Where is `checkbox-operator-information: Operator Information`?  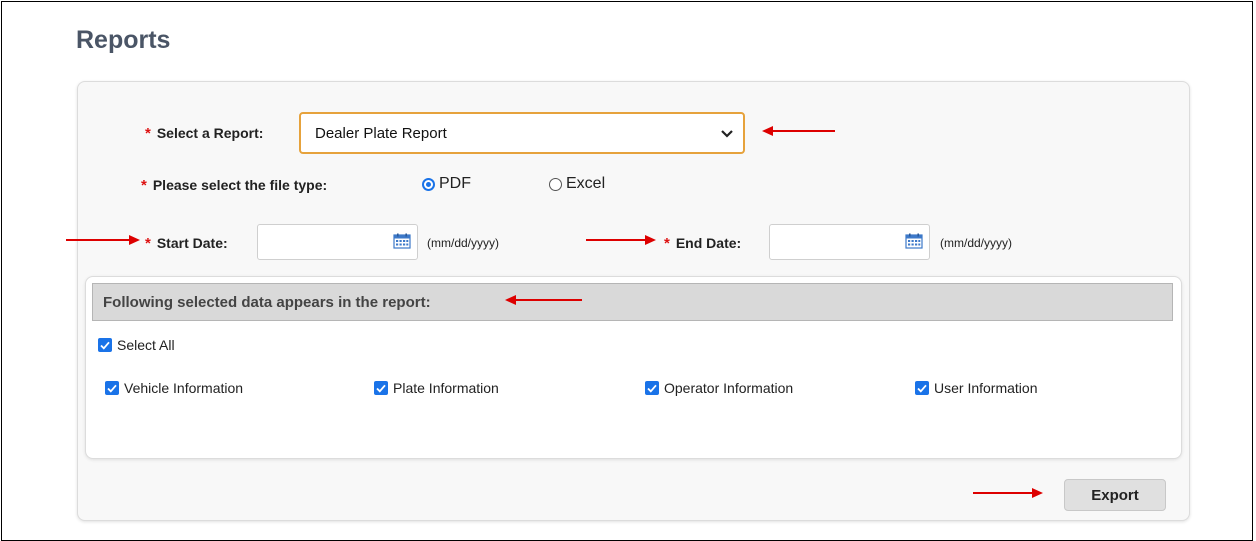 checkbox-operator-information: Operator Information is located at coordinates (719, 388).